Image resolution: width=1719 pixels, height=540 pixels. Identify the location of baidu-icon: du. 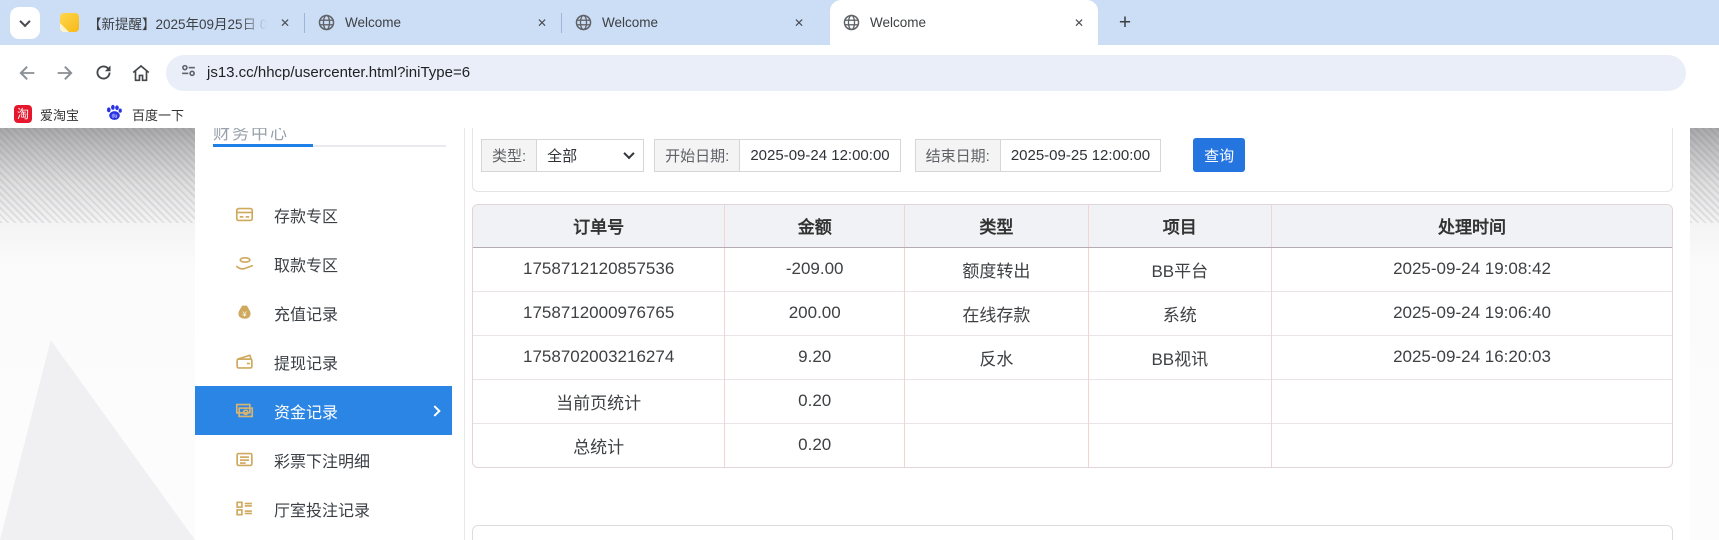
(114, 114).